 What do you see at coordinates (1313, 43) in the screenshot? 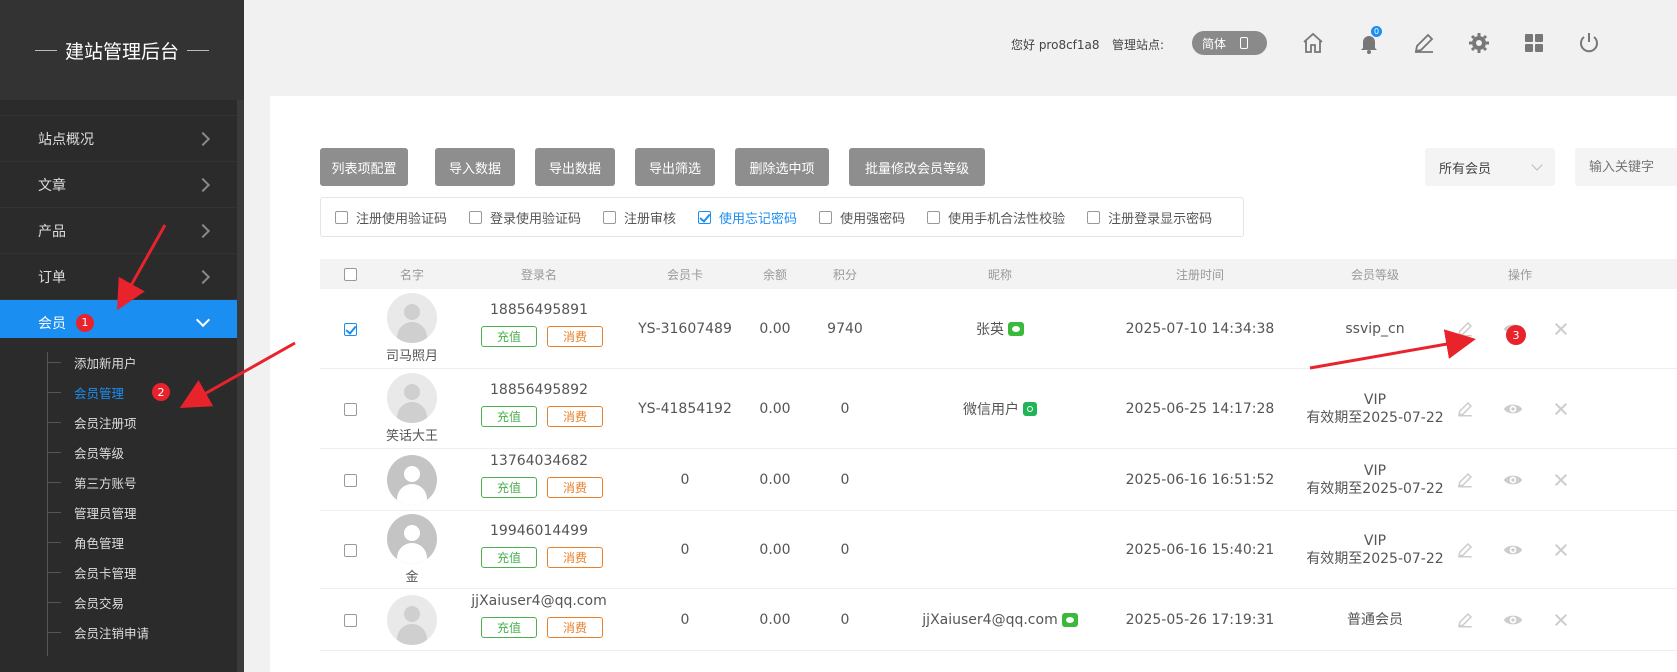
I see `home-icon` at bounding box center [1313, 43].